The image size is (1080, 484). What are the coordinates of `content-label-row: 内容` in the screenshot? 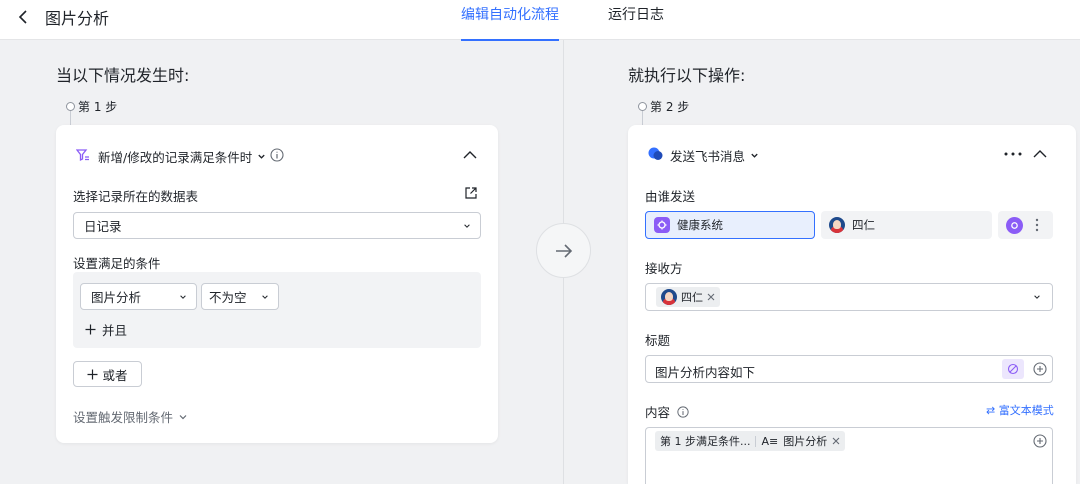 It's located at (667, 411).